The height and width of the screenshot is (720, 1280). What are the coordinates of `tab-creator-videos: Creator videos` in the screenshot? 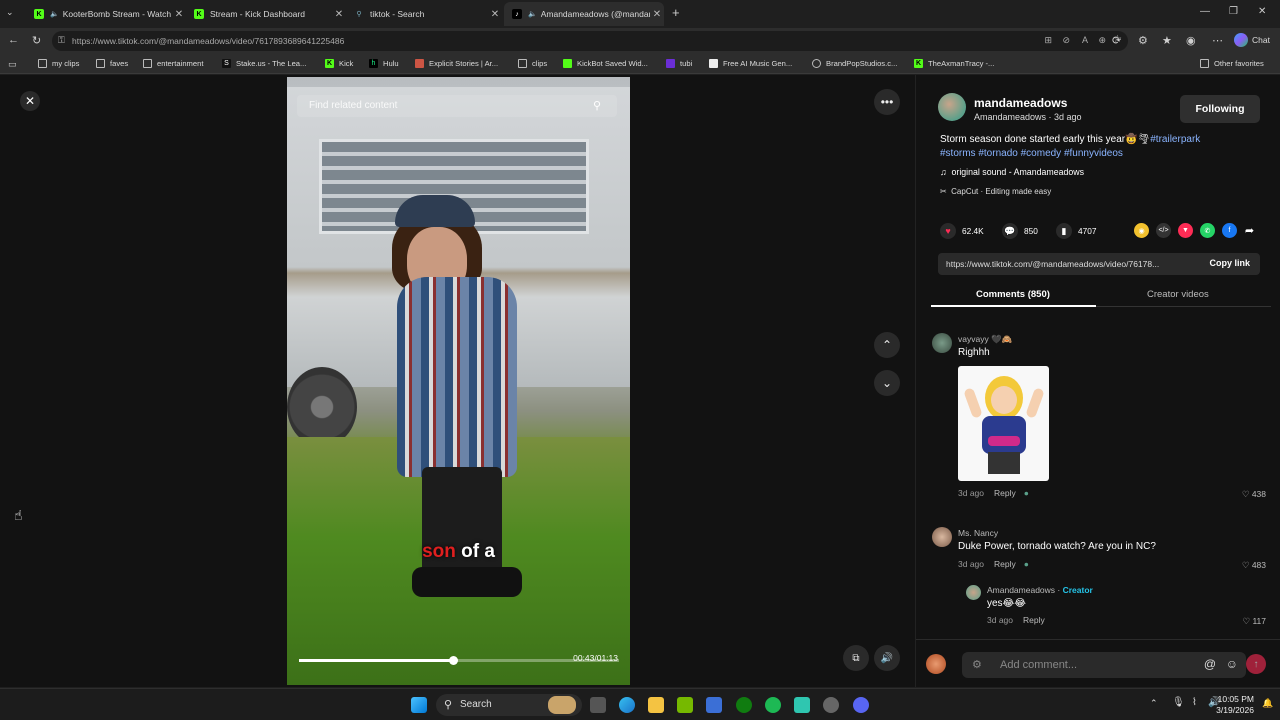 It's located at (1178, 294).